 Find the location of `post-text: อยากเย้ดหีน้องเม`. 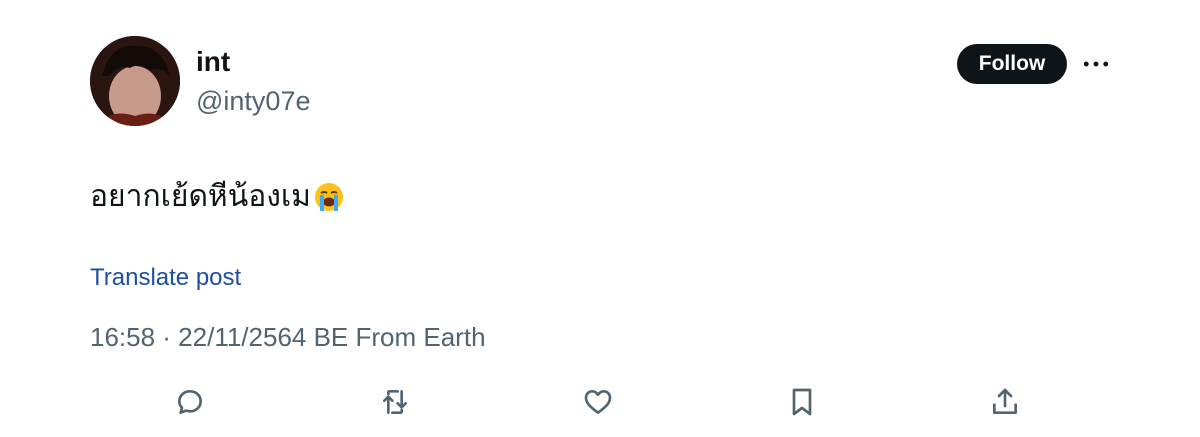

post-text: อยากเย้ดหีน้องเม is located at coordinates (217, 197).